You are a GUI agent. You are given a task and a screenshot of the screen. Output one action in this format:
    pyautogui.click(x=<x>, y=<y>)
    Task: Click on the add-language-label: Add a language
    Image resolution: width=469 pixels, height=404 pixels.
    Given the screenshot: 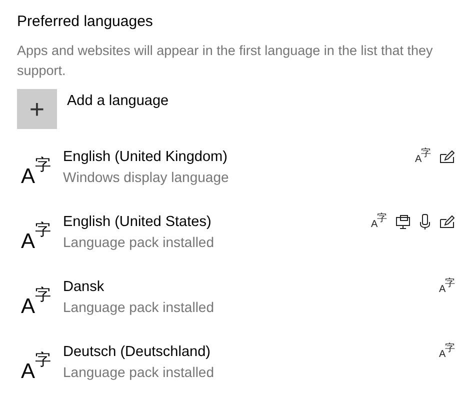 What is the action you would take?
    pyautogui.click(x=118, y=102)
    